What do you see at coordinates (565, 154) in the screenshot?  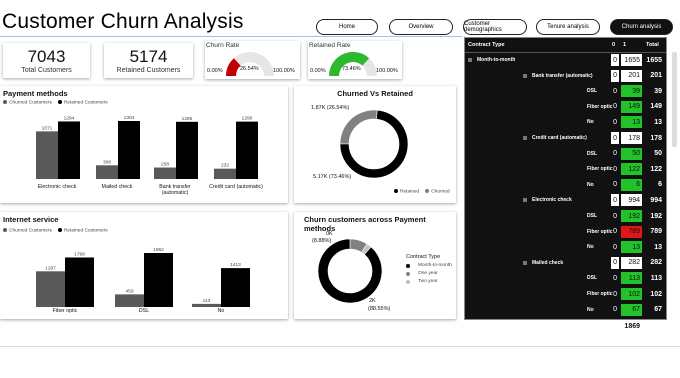 I see `pivot-row: DSL 0 50 50` at bounding box center [565, 154].